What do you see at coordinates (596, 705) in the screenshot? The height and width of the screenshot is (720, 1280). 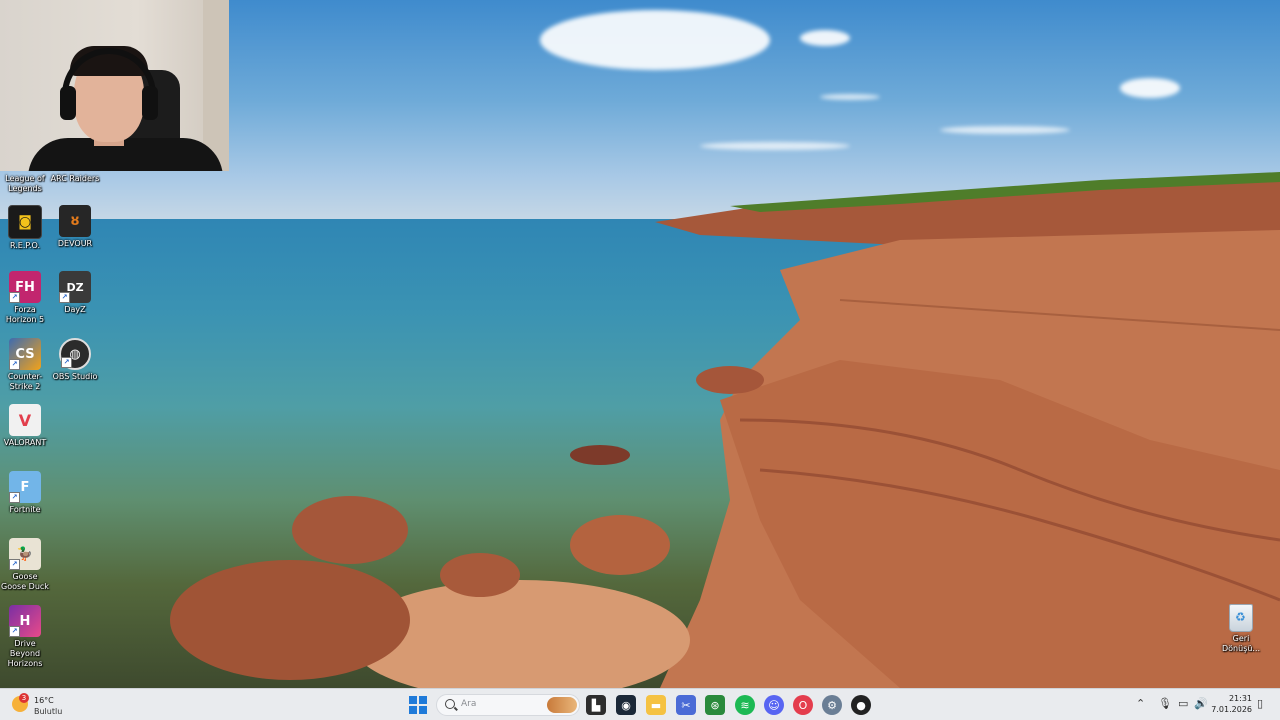 I see `file-manager-icon: ▙` at bounding box center [596, 705].